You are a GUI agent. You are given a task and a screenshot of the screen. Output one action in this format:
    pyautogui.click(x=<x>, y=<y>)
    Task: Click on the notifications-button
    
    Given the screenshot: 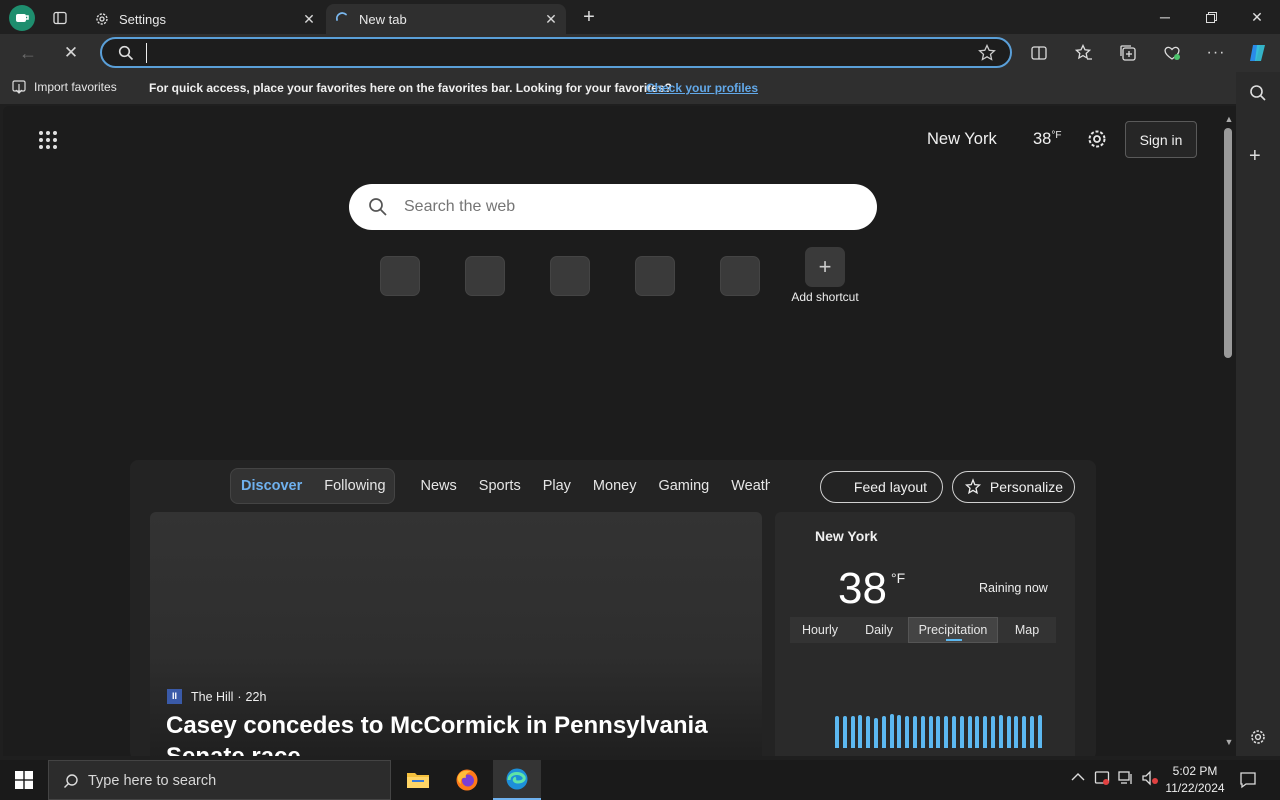 What is the action you would take?
    pyautogui.click(x=1248, y=781)
    